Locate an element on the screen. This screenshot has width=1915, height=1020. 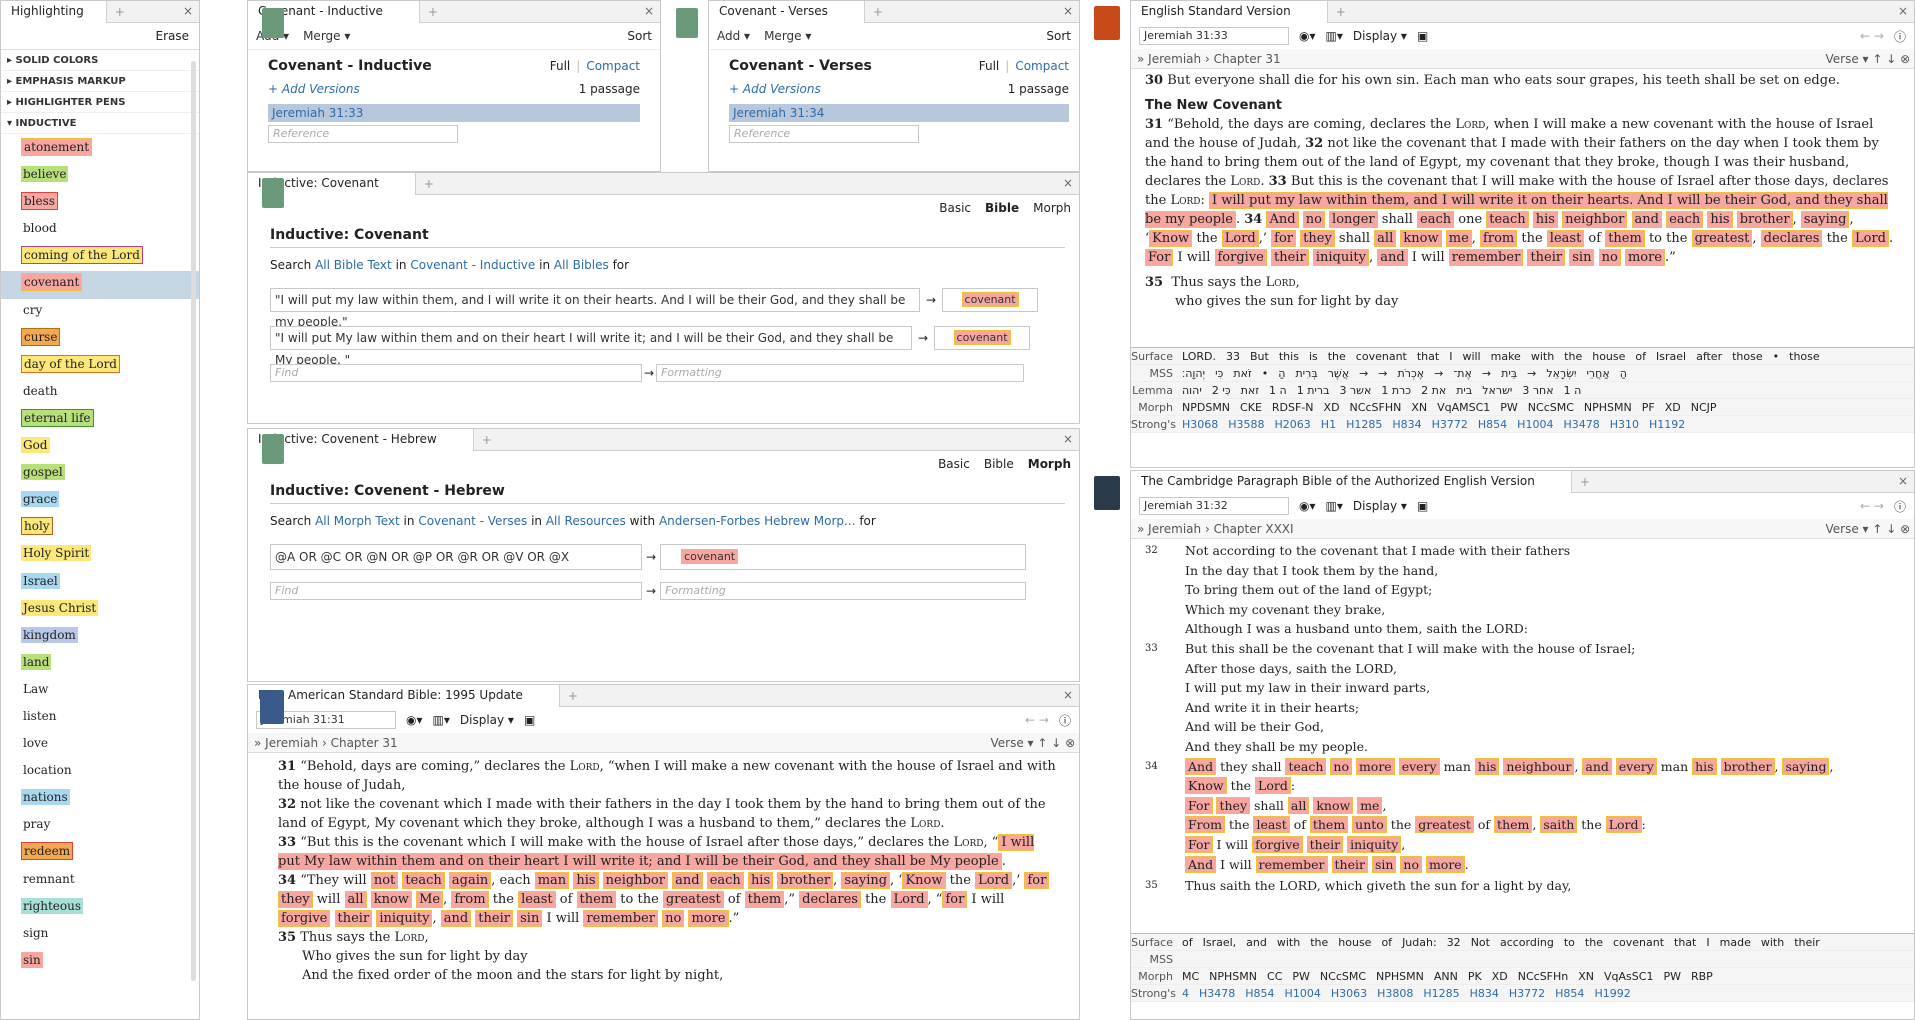
passage-list-icon is located at coordinates (687, 23).